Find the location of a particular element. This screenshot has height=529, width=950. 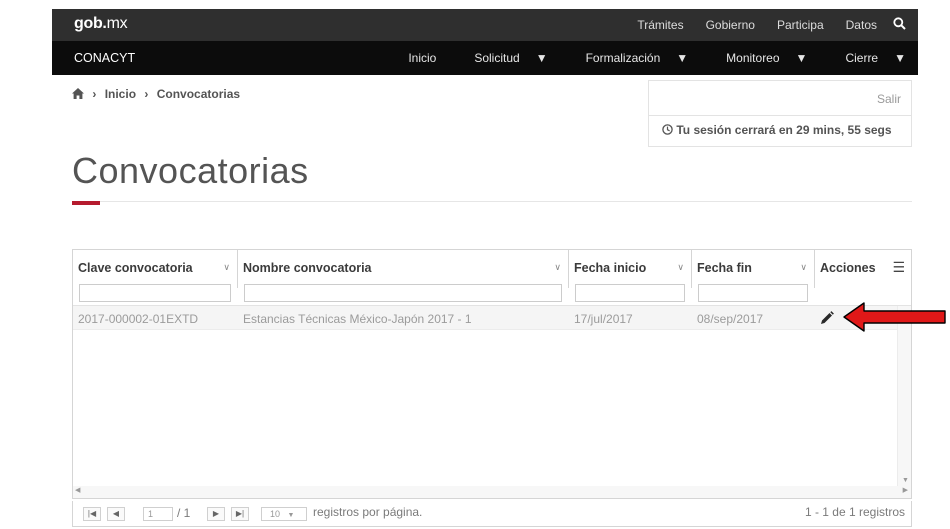

page-size-value: 10 is located at coordinates (275, 514).